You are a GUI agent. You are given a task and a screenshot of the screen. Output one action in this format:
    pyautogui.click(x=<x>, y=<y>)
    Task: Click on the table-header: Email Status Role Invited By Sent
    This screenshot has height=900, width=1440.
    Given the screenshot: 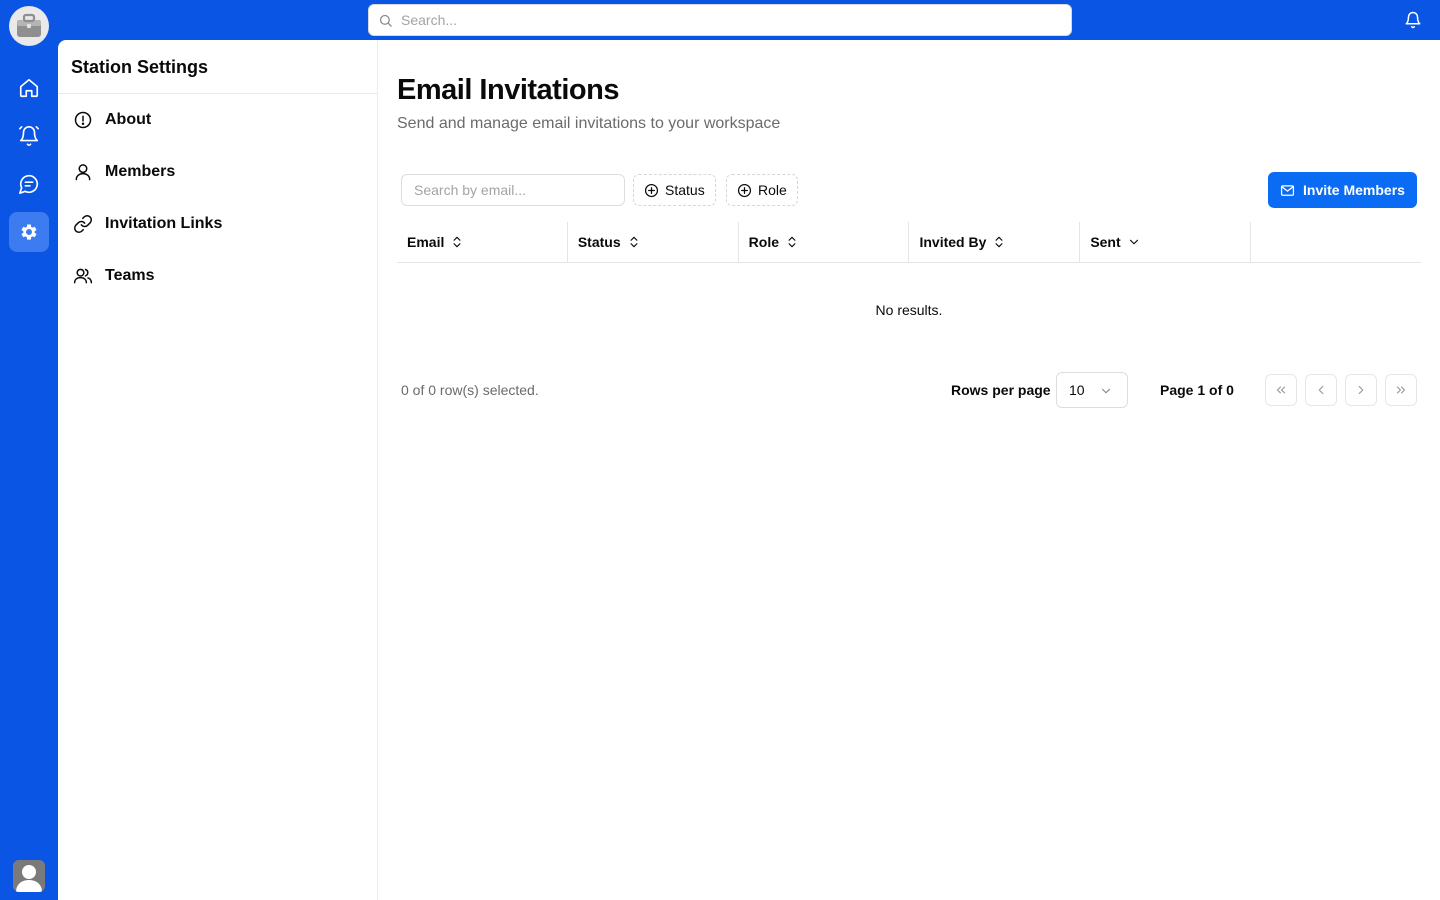 What is the action you would take?
    pyautogui.click(x=909, y=242)
    